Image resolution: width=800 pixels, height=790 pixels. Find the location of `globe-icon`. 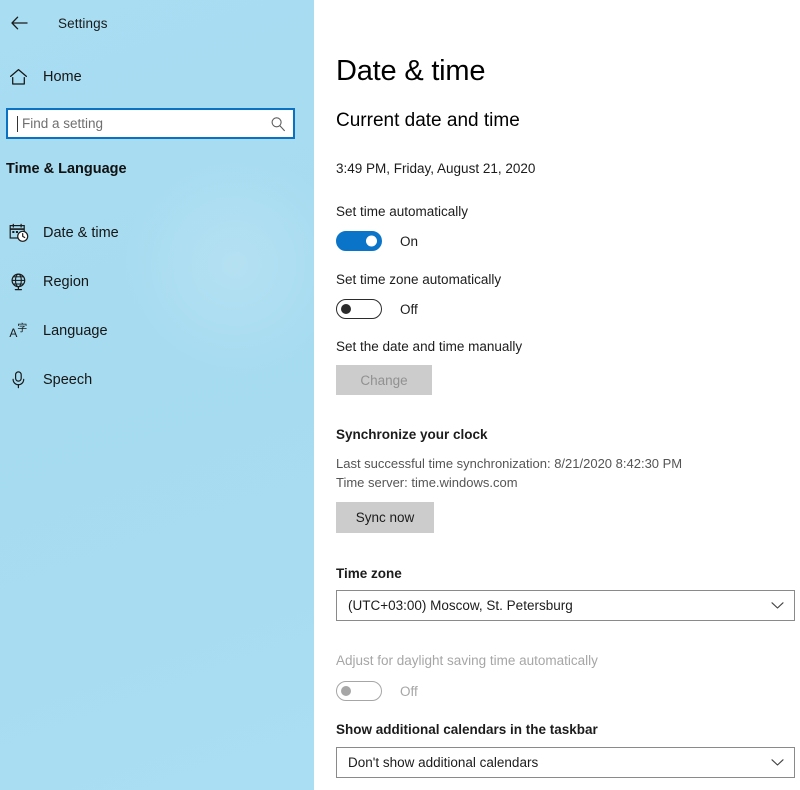

globe-icon is located at coordinates (19, 282).